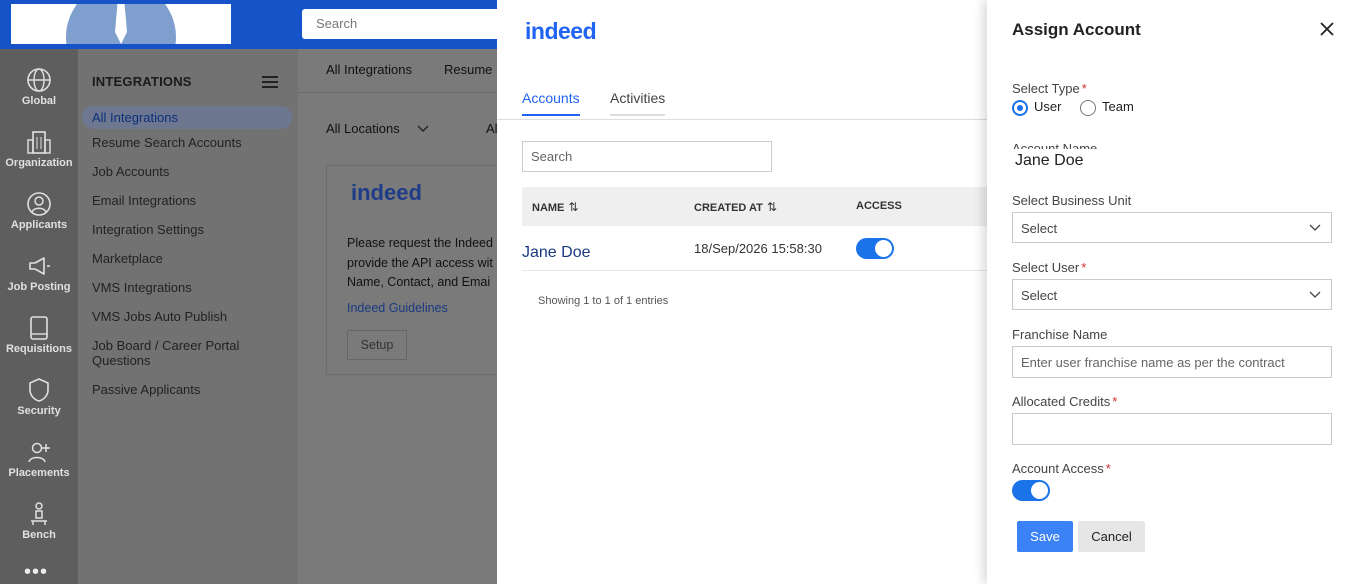 This screenshot has width=1357, height=584. What do you see at coordinates (39, 142) in the screenshot?
I see `building-icon` at bounding box center [39, 142].